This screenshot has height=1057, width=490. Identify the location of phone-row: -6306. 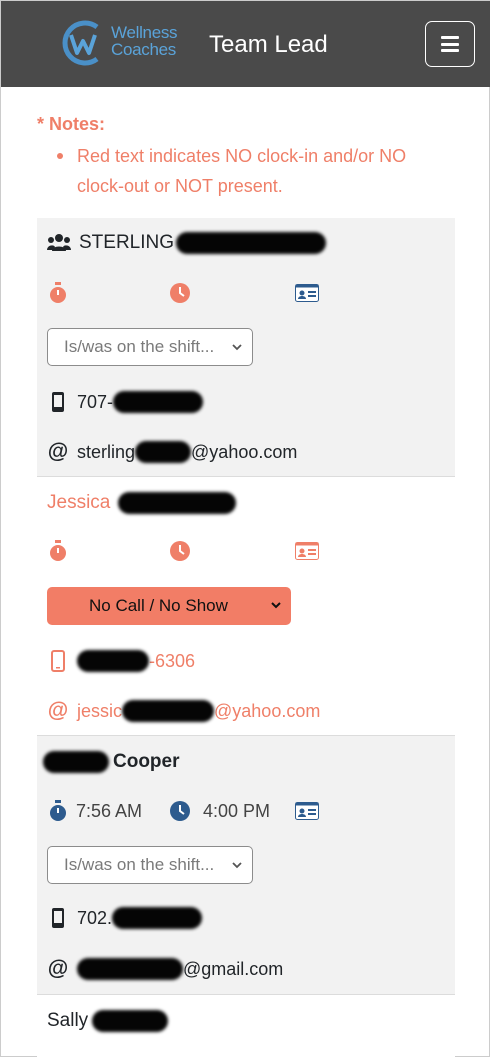
(121, 661).